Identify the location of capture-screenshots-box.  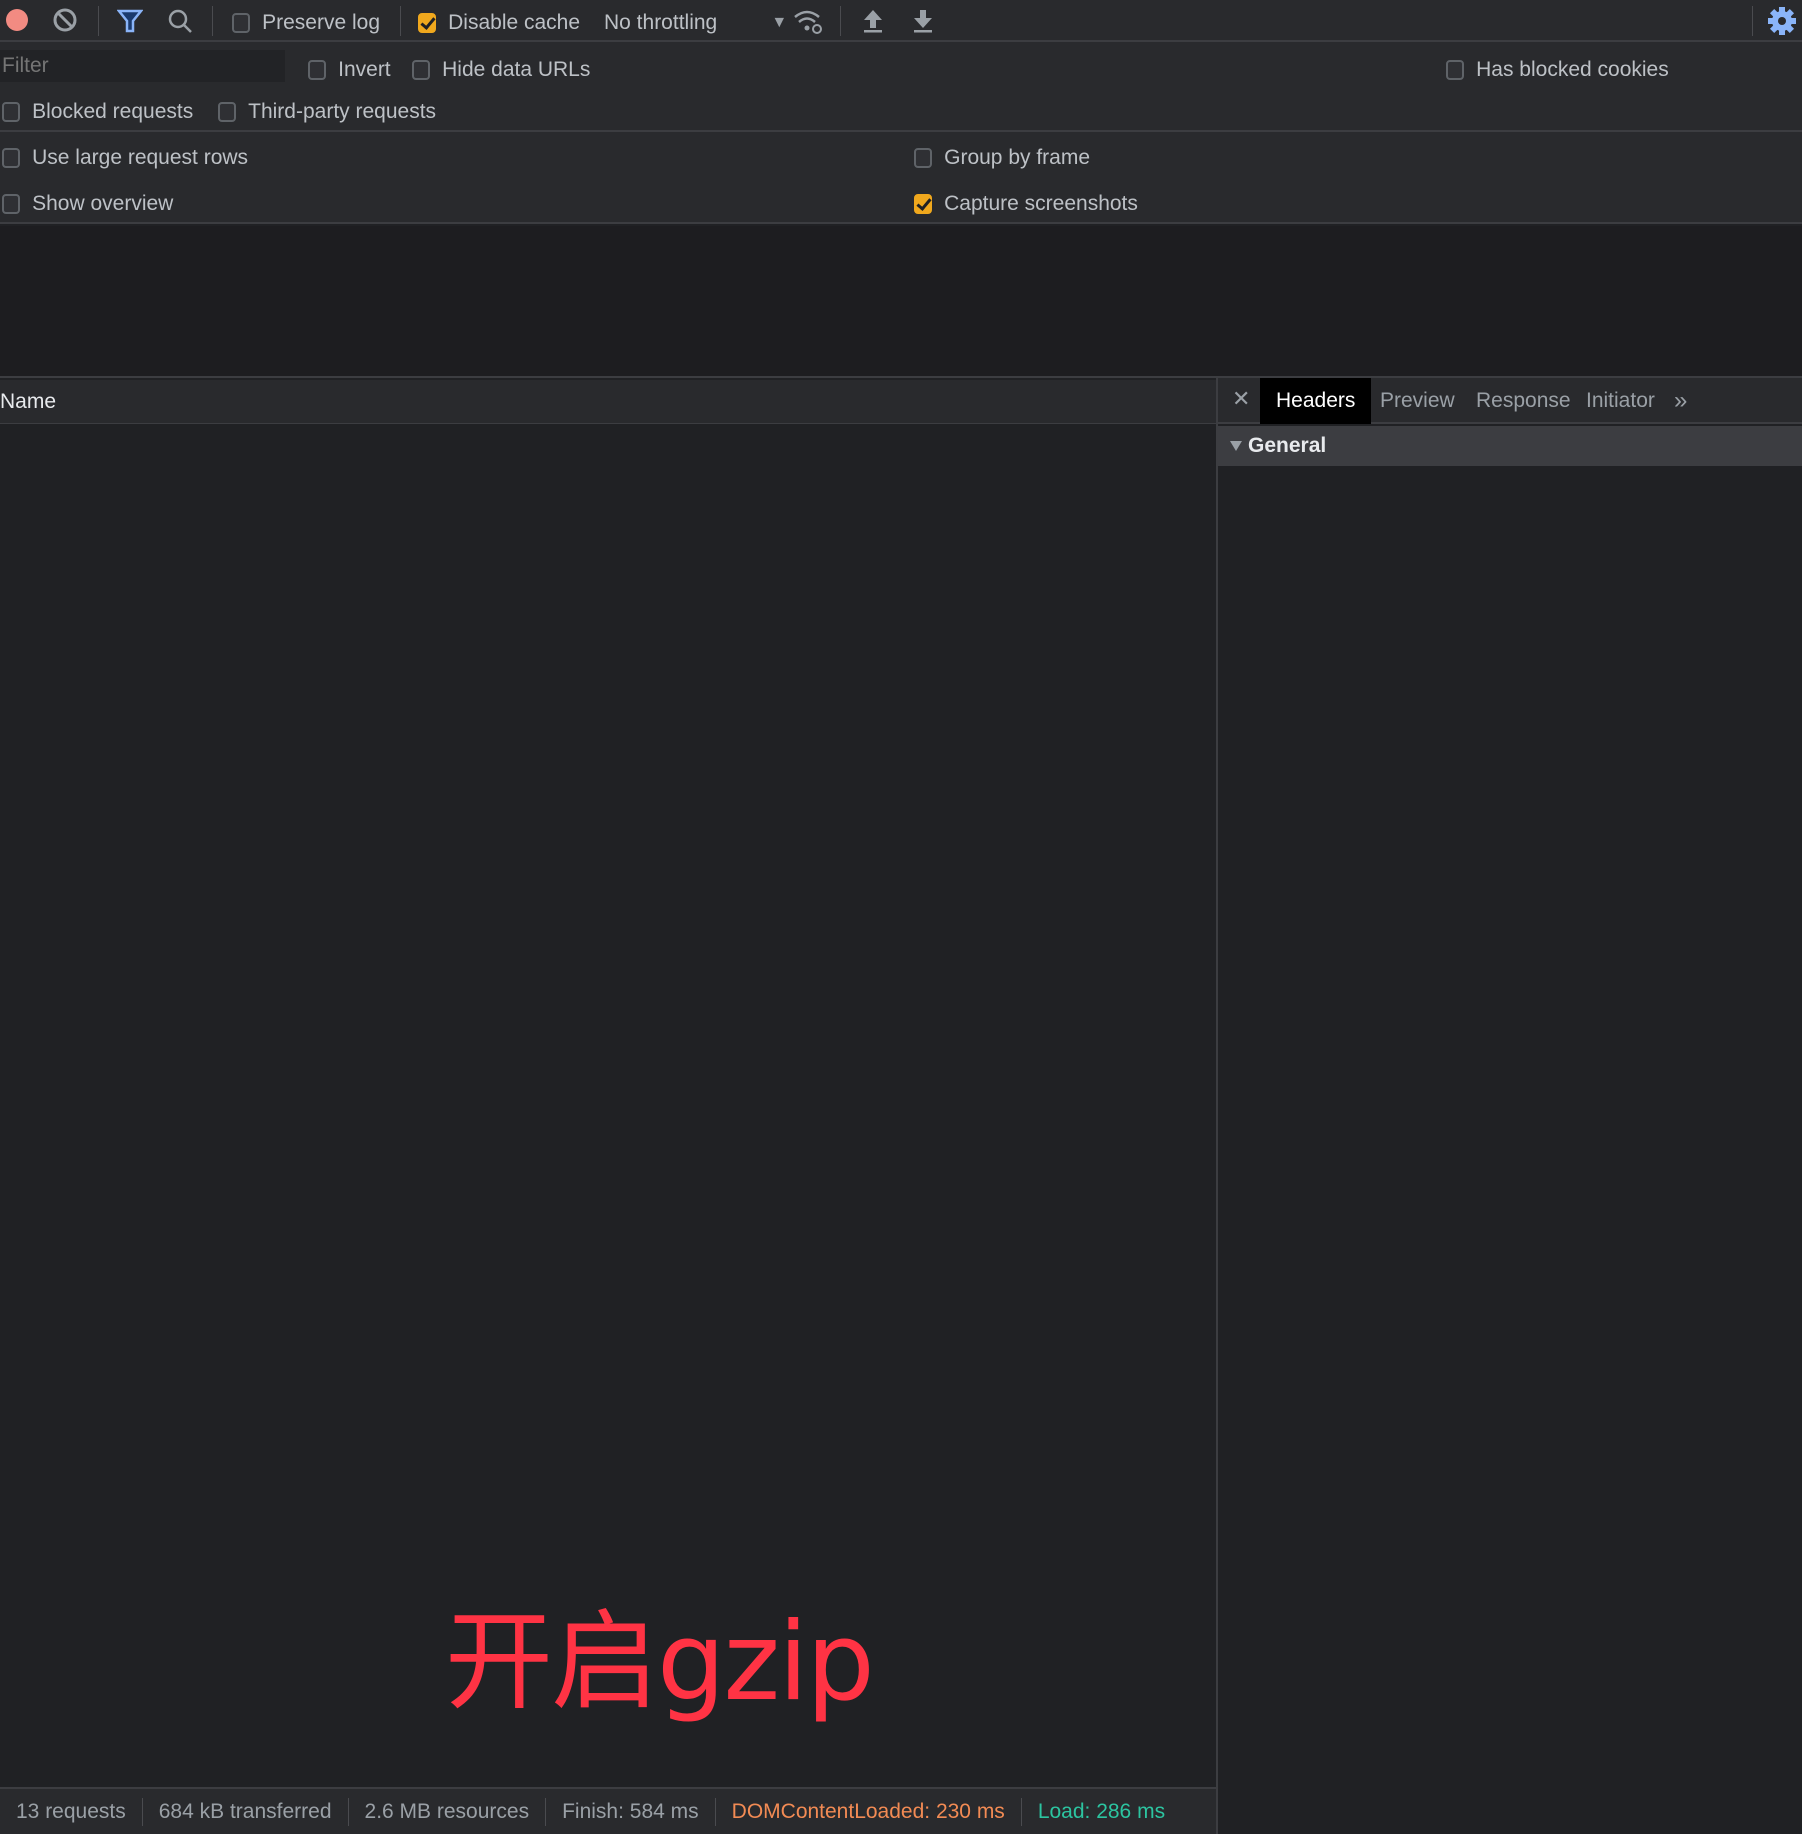
(923, 204).